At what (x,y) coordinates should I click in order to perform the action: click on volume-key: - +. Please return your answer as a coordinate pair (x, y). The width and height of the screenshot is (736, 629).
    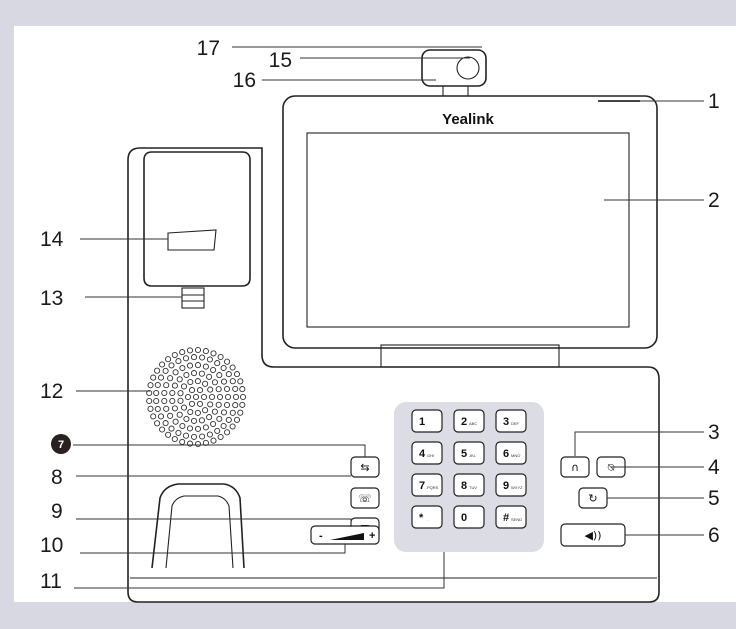
    Looking at the image, I should click on (345, 535).